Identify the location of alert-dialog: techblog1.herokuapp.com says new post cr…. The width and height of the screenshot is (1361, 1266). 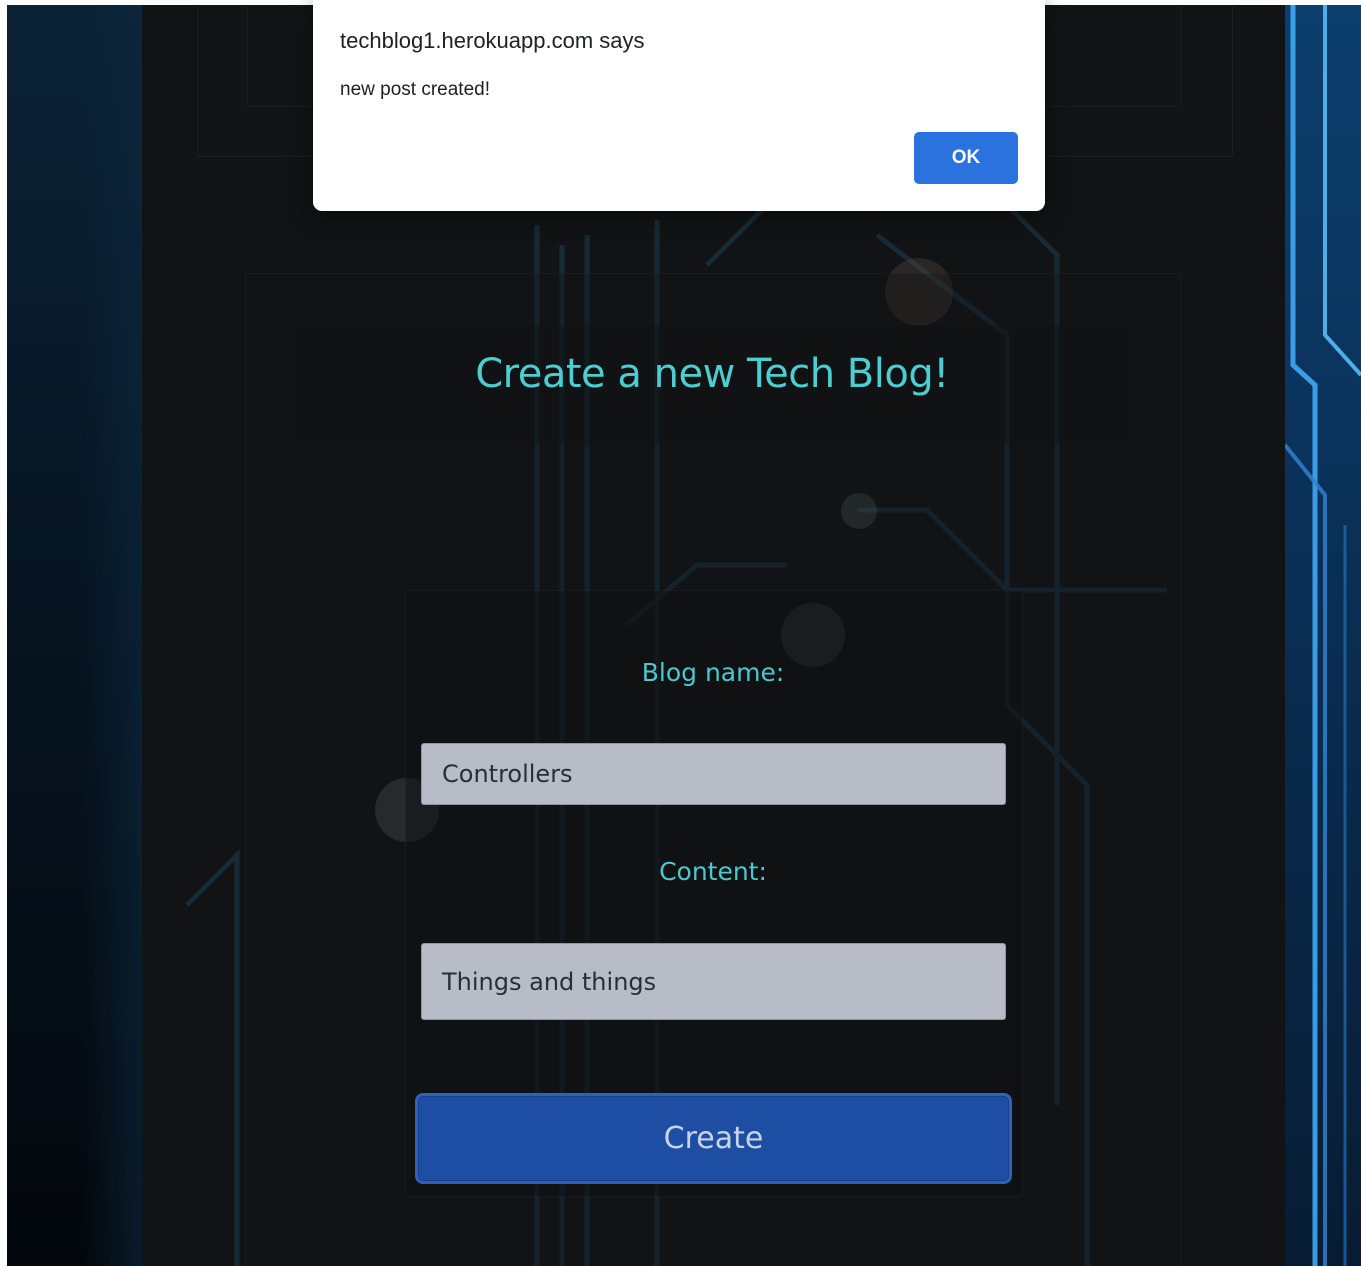
(679, 105).